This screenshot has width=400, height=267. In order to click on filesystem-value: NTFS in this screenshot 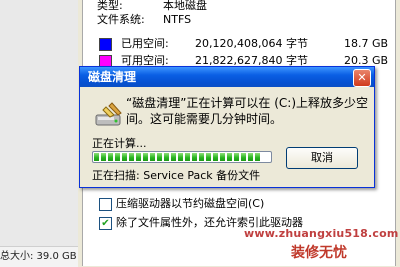, I will do `click(177, 19)`.